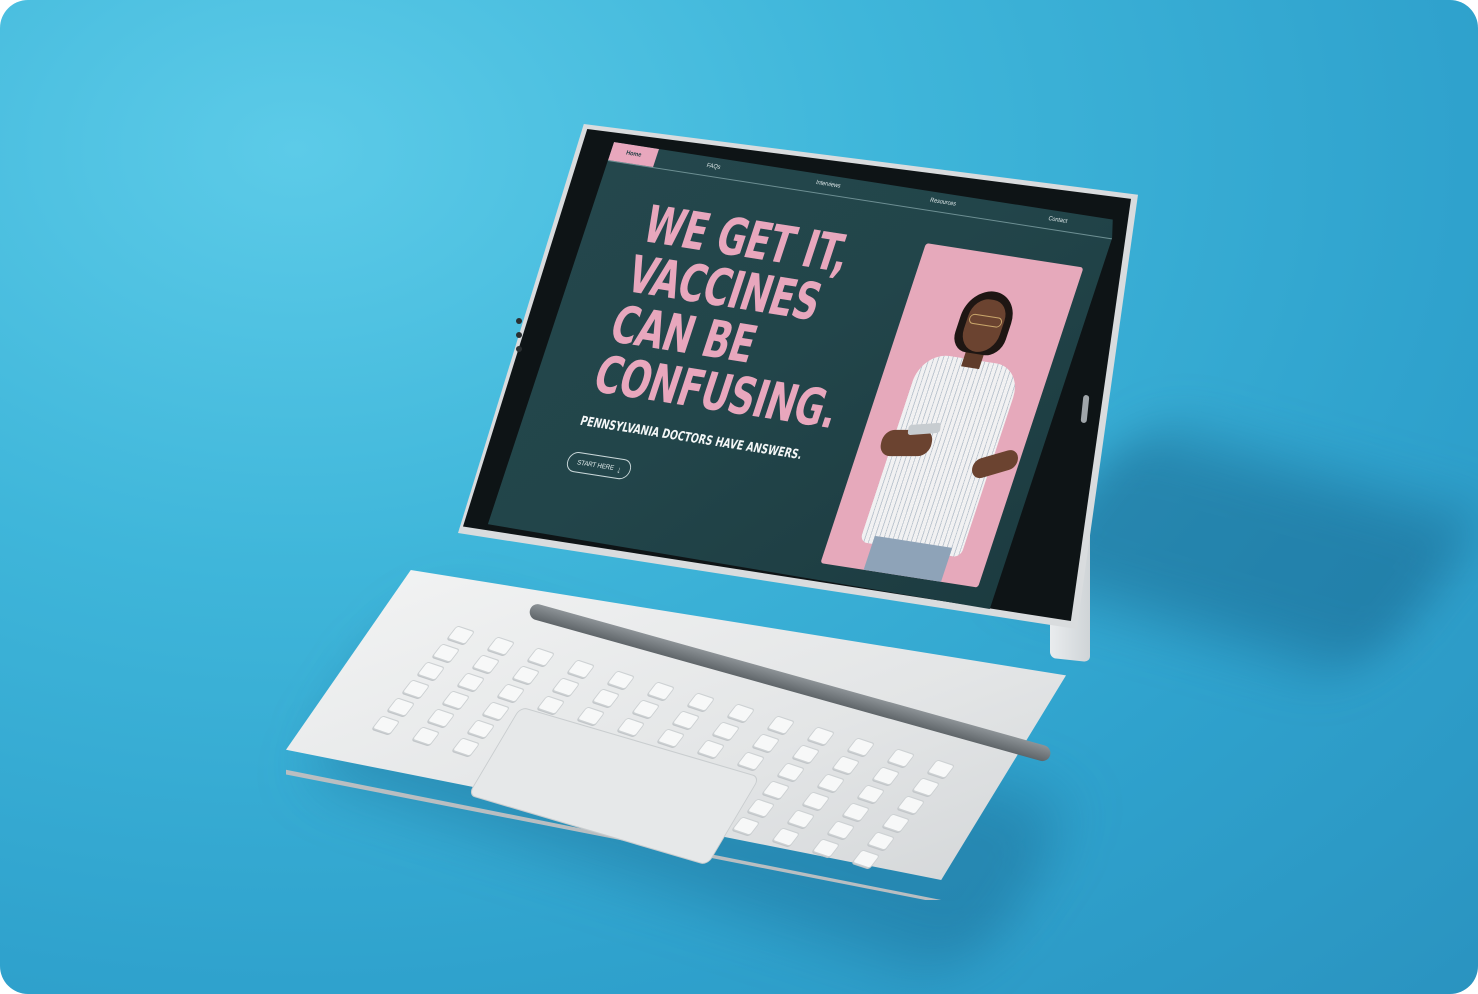  I want to click on start-here-button: START HERE ↓, so click(599, 465).